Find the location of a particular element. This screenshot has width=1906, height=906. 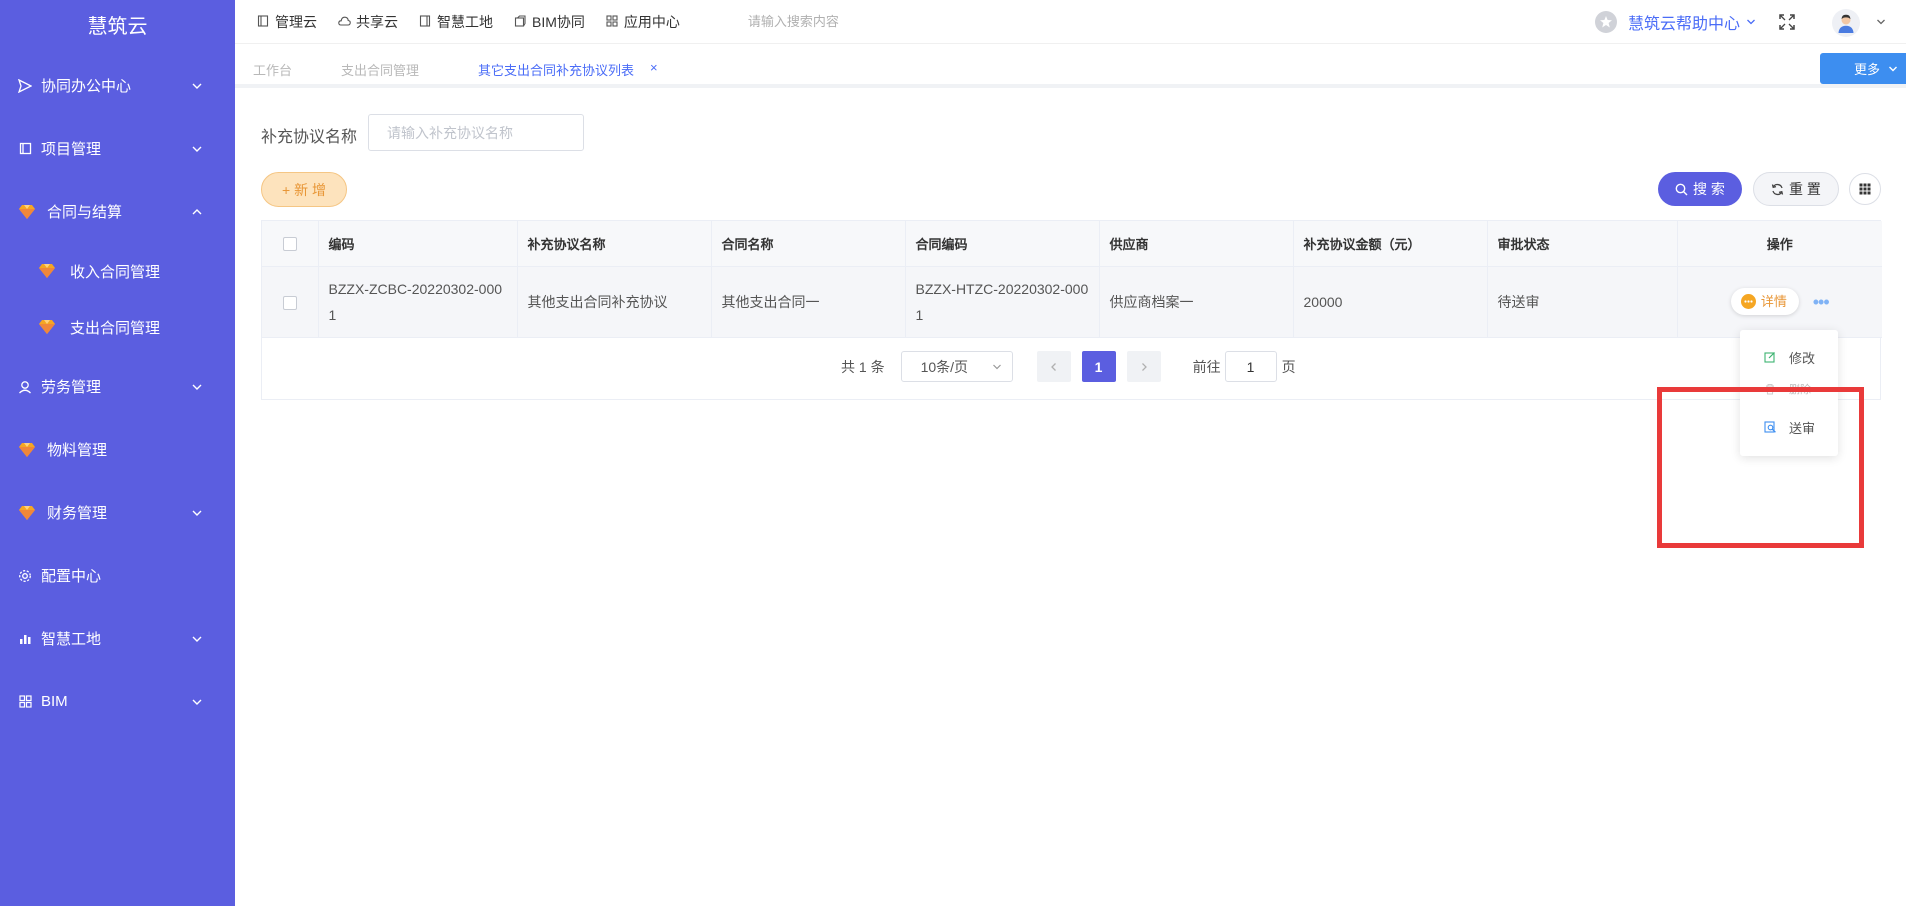

column-header: 合同编码 is located at coordinates (1002, 244).